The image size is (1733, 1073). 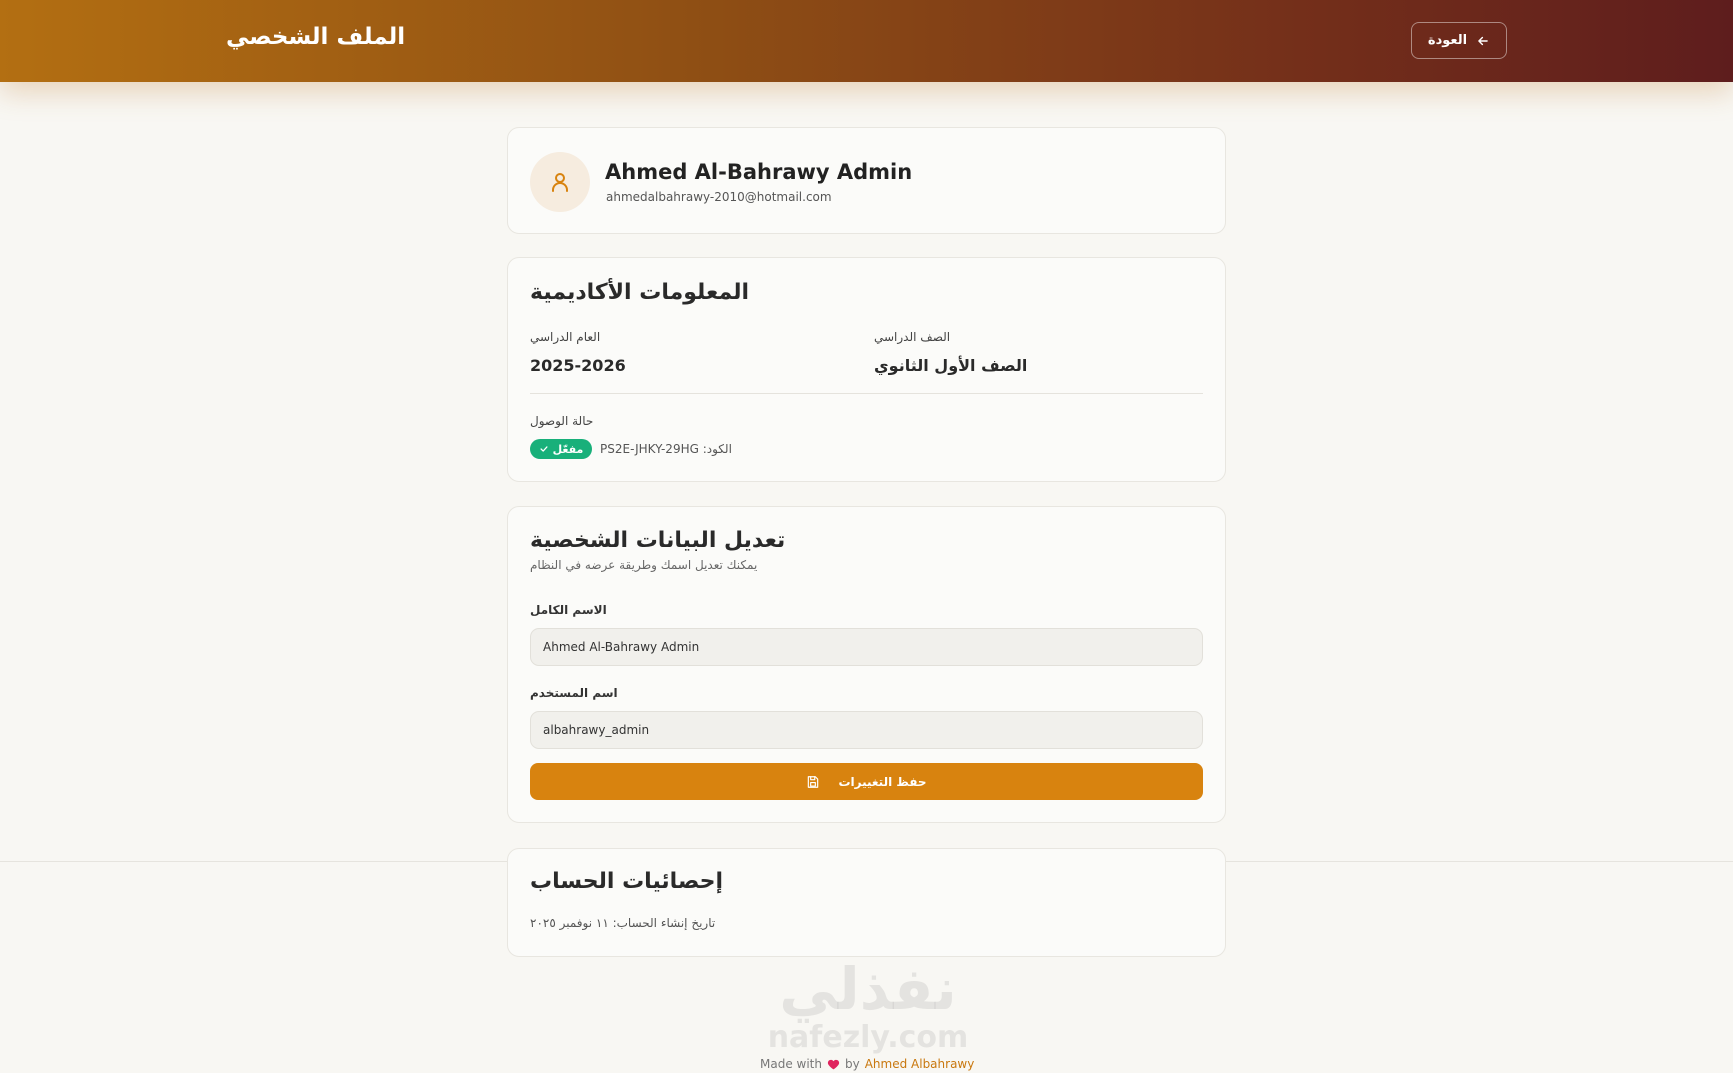 I want to click on back-button: العودة, so click(x=1459, y=40).